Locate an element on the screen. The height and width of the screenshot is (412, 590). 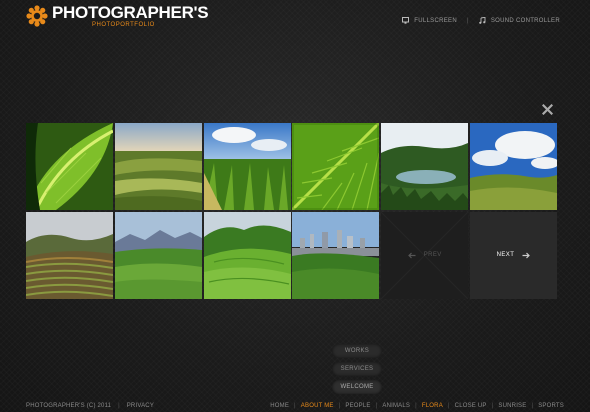
sound-controller-button: SOUND CONTROLLER is located at coordinates (519, 20).